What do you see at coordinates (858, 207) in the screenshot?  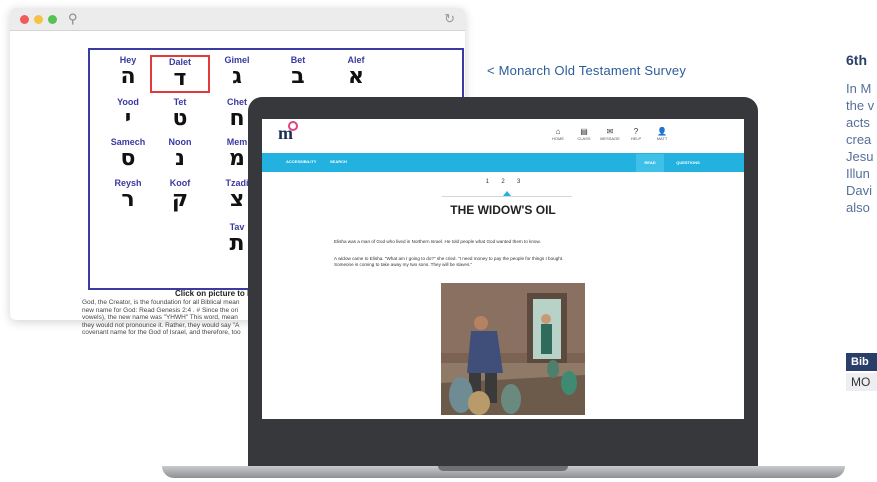 I see `course-description-line: also` at bounding box center [858, 207].